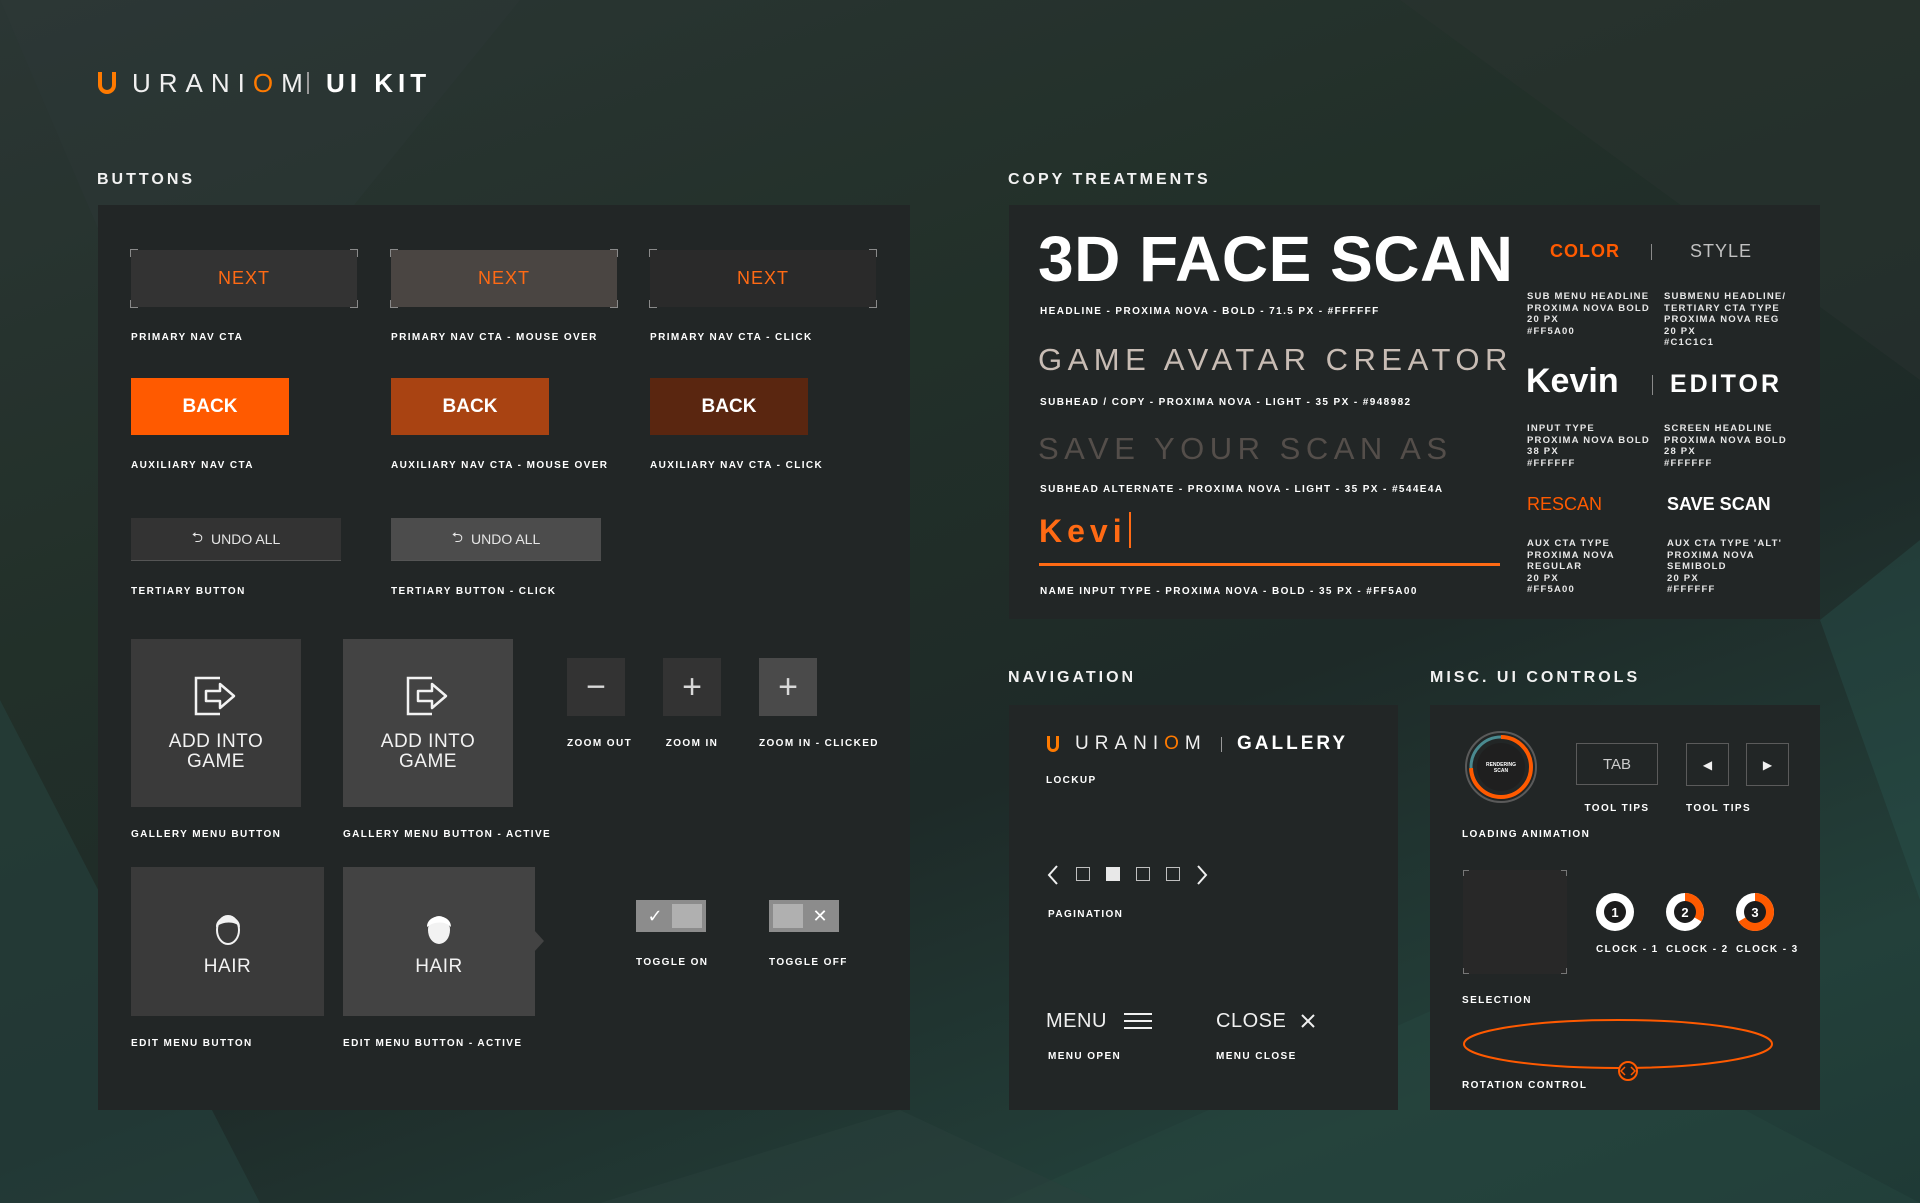  What do you see at coordinates (500, 465) in the screenshot?
I see `caption: AUXILIARY NAV CTA - MOUSE OVER` at bounding box center [500, 465].